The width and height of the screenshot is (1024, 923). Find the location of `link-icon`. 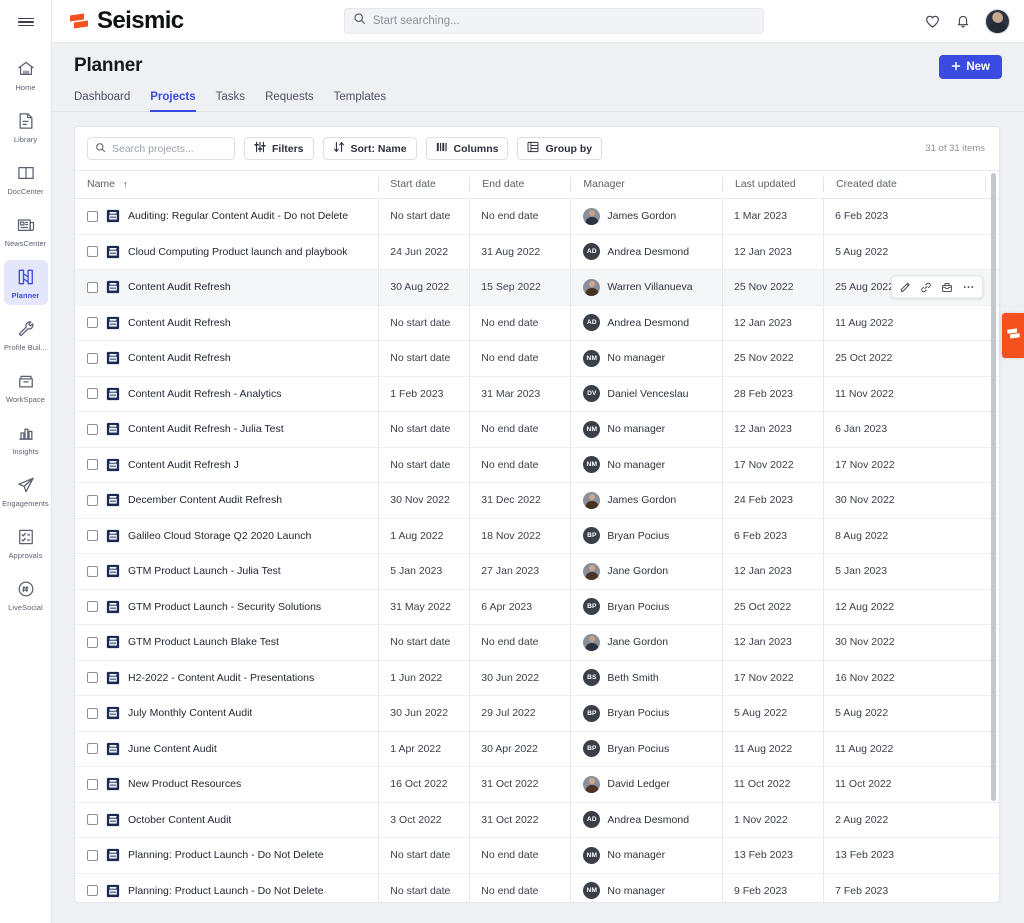

link-icon is located at coordinates (926, 287).